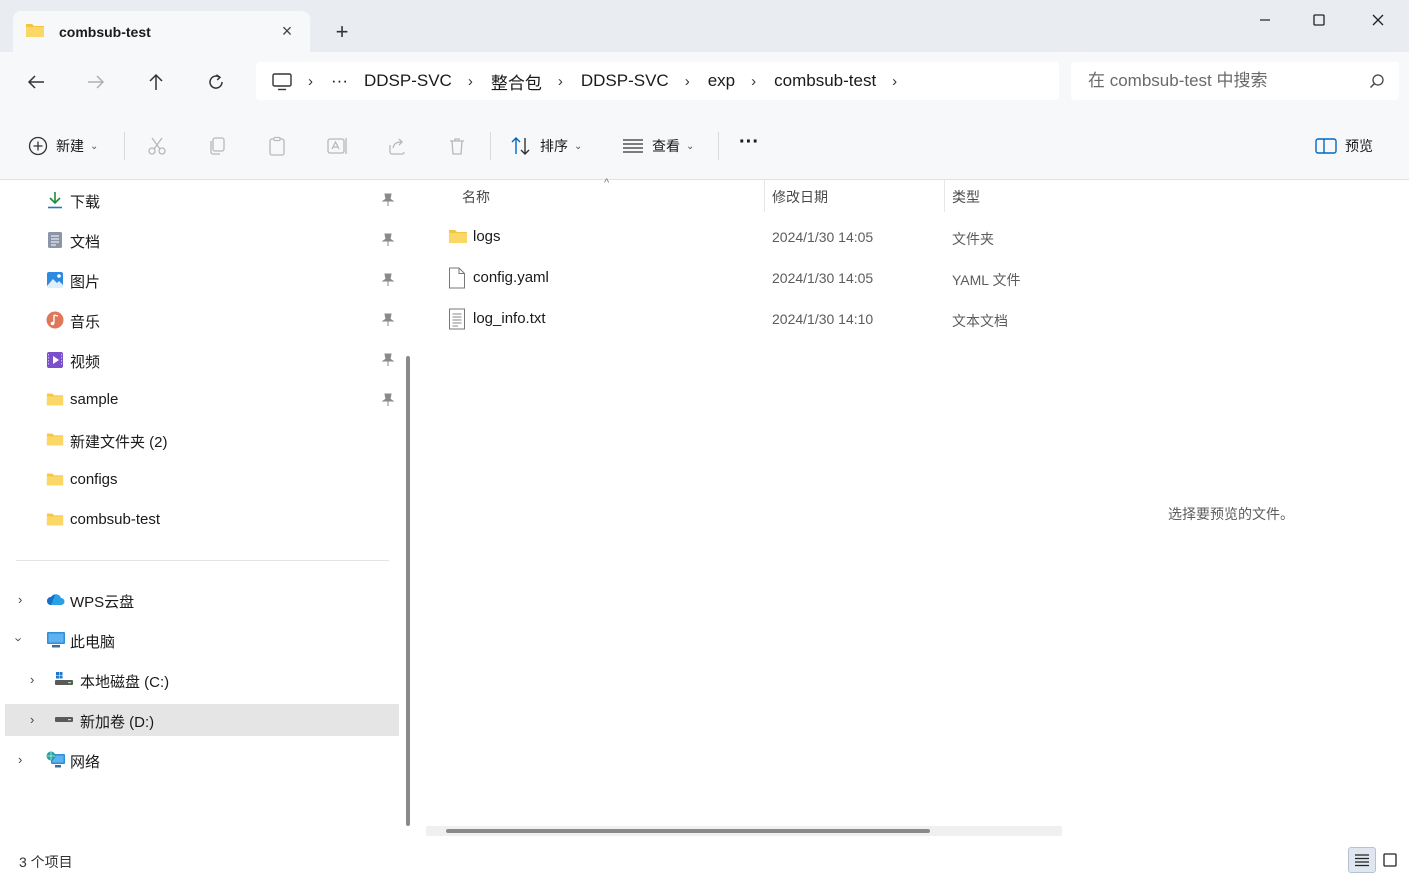 Image resolution: width=1409 pixels, height=875 pixels. Describe the element at coordinates (825, 81) in the screenshot. I see `breadcrumb-item-combsub-test: combsub-test` at that location.